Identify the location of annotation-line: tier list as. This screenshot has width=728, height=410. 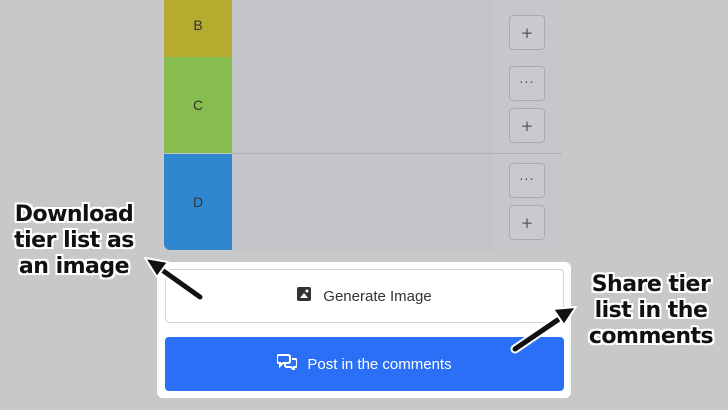
(74, 240).